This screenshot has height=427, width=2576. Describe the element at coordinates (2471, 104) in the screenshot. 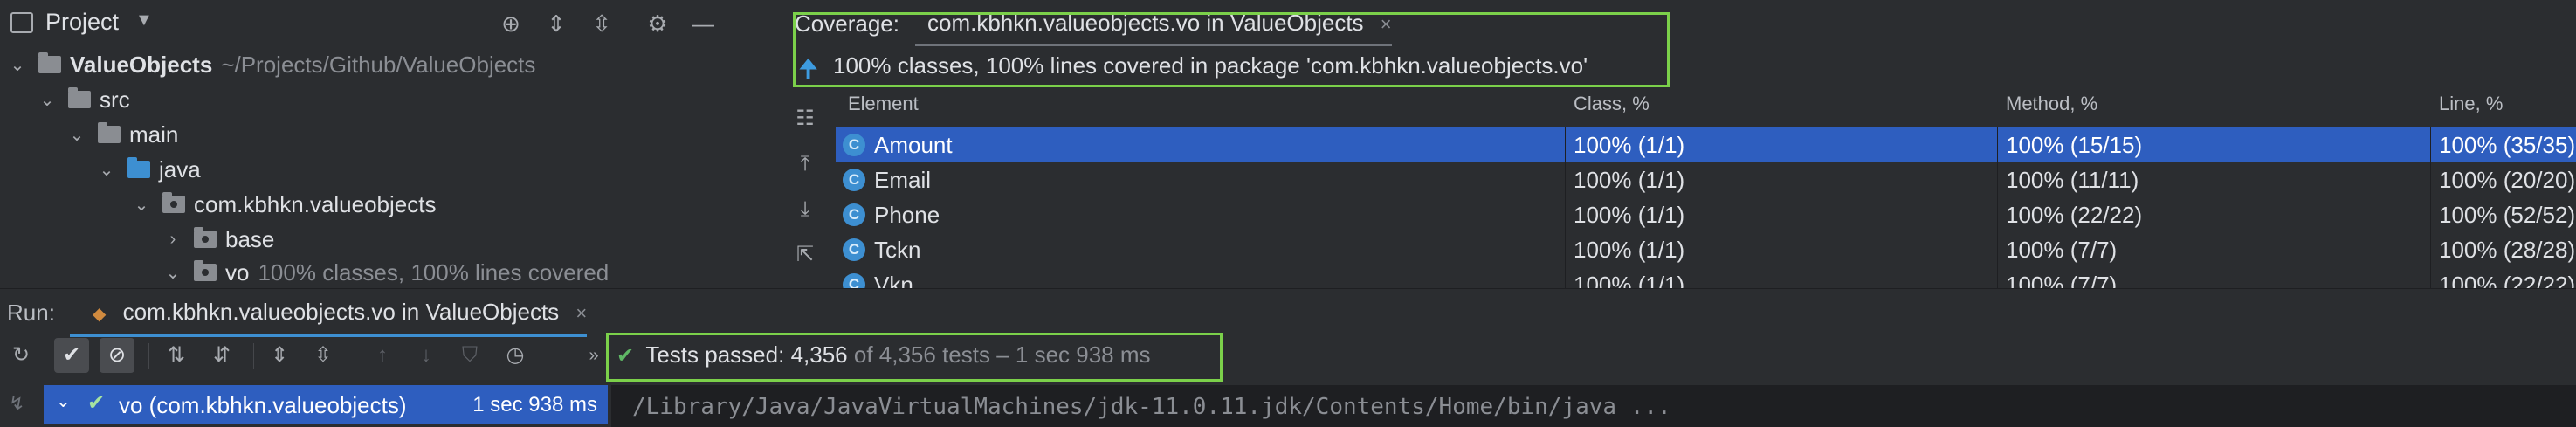

I see `column-header-line: Line, %` at that location.